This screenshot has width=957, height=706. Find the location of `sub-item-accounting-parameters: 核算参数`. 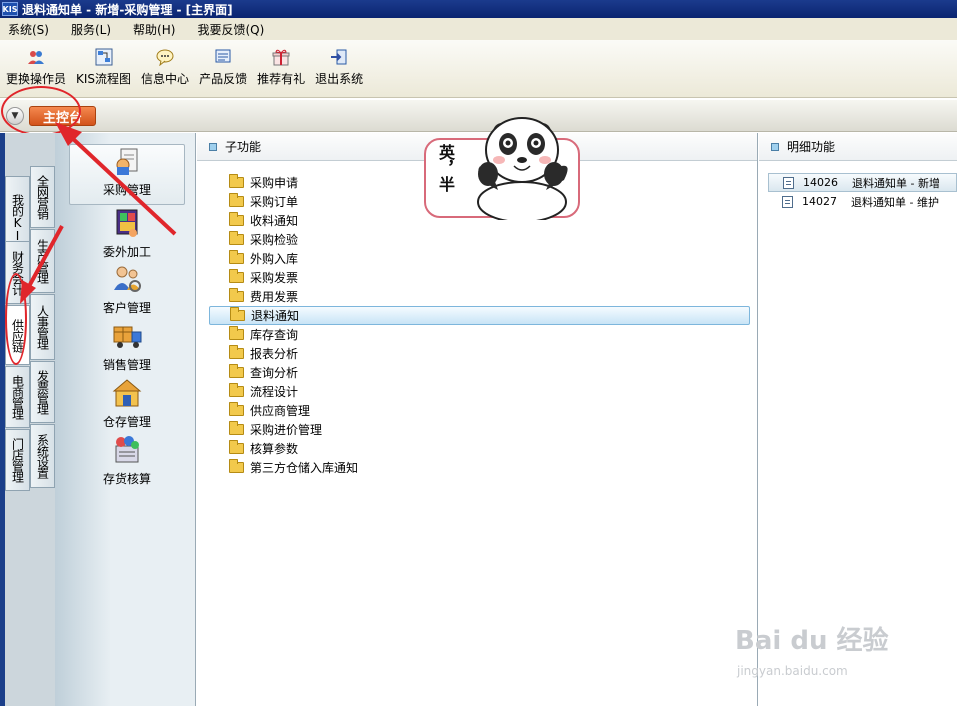

sub-item-accounting-parameters: 核算参数 is located at coordinates (479, 448).